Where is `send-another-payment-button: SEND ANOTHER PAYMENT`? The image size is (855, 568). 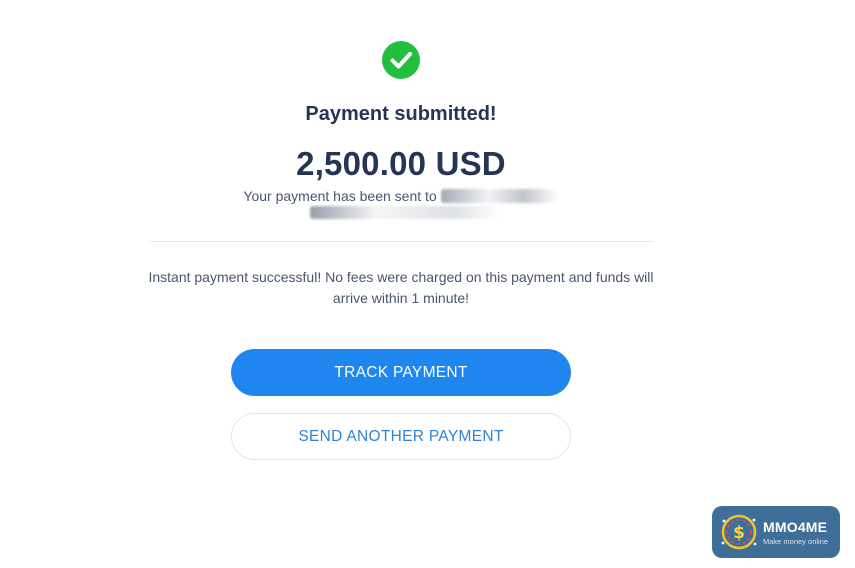 send-another-payment-button: SEND ANOTHER PAYMENT is located at coordinates (401, 436).